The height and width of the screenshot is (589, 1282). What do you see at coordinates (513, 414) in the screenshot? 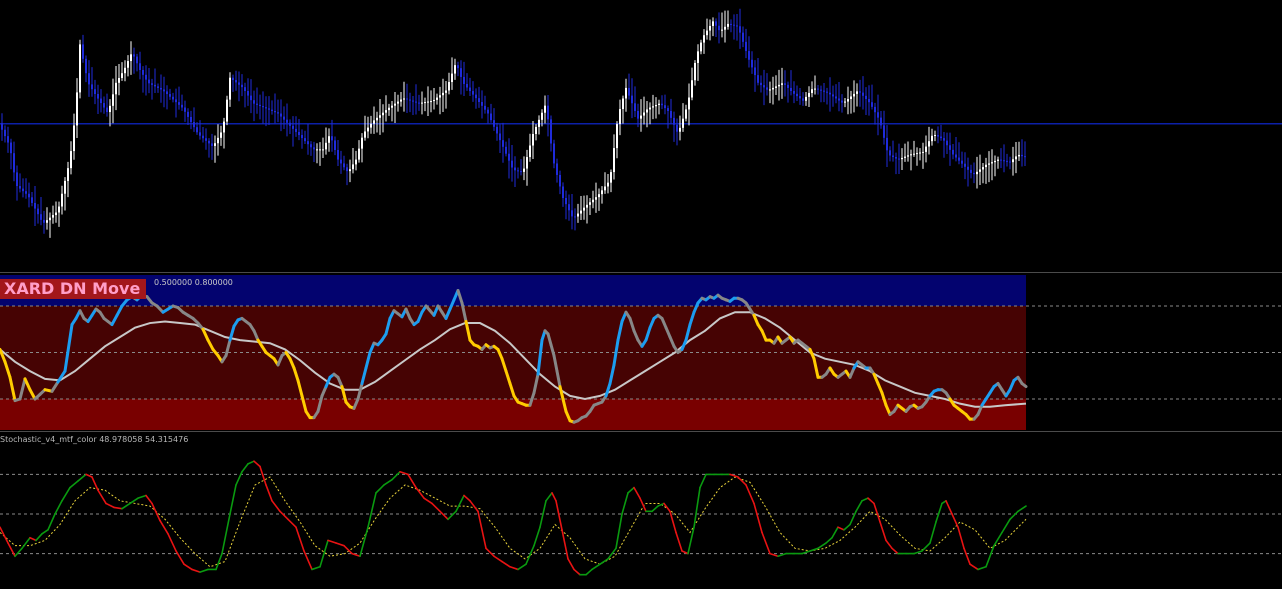
I see `oscillator-zone-bottom` at bounding box center [513, 414].